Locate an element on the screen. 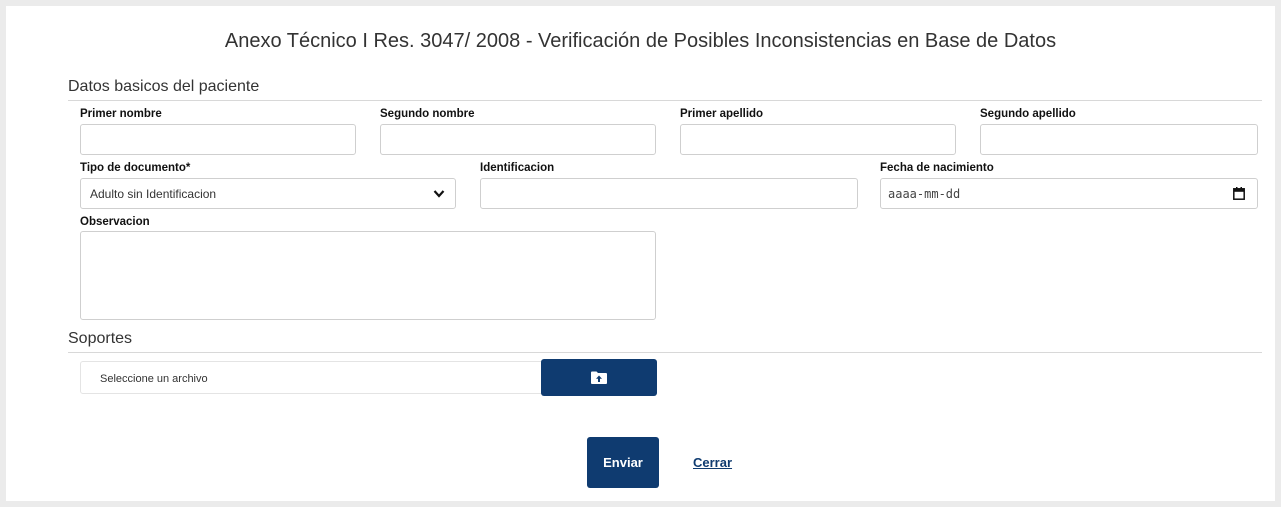 The image size is (1281, 507). identificacion-input is located at coordinates (669, 193).